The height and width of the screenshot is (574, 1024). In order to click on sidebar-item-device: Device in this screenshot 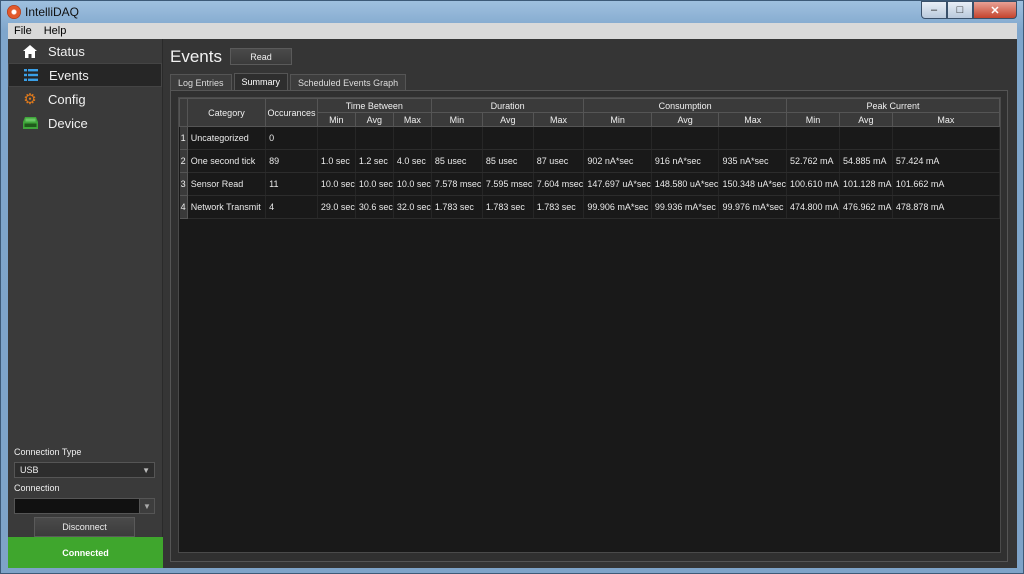, I will do `click(85, 123)`.